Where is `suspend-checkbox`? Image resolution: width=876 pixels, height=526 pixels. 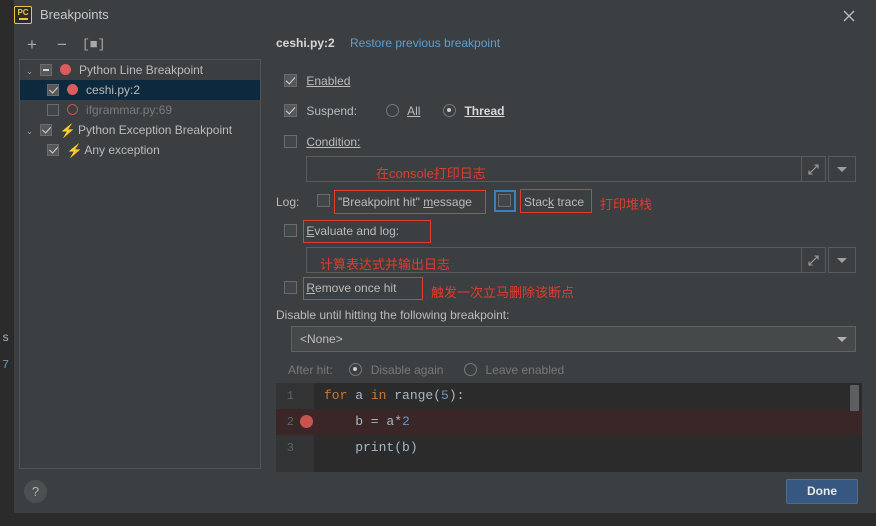 suspend-checkbox is located at coordinates (290, 110).